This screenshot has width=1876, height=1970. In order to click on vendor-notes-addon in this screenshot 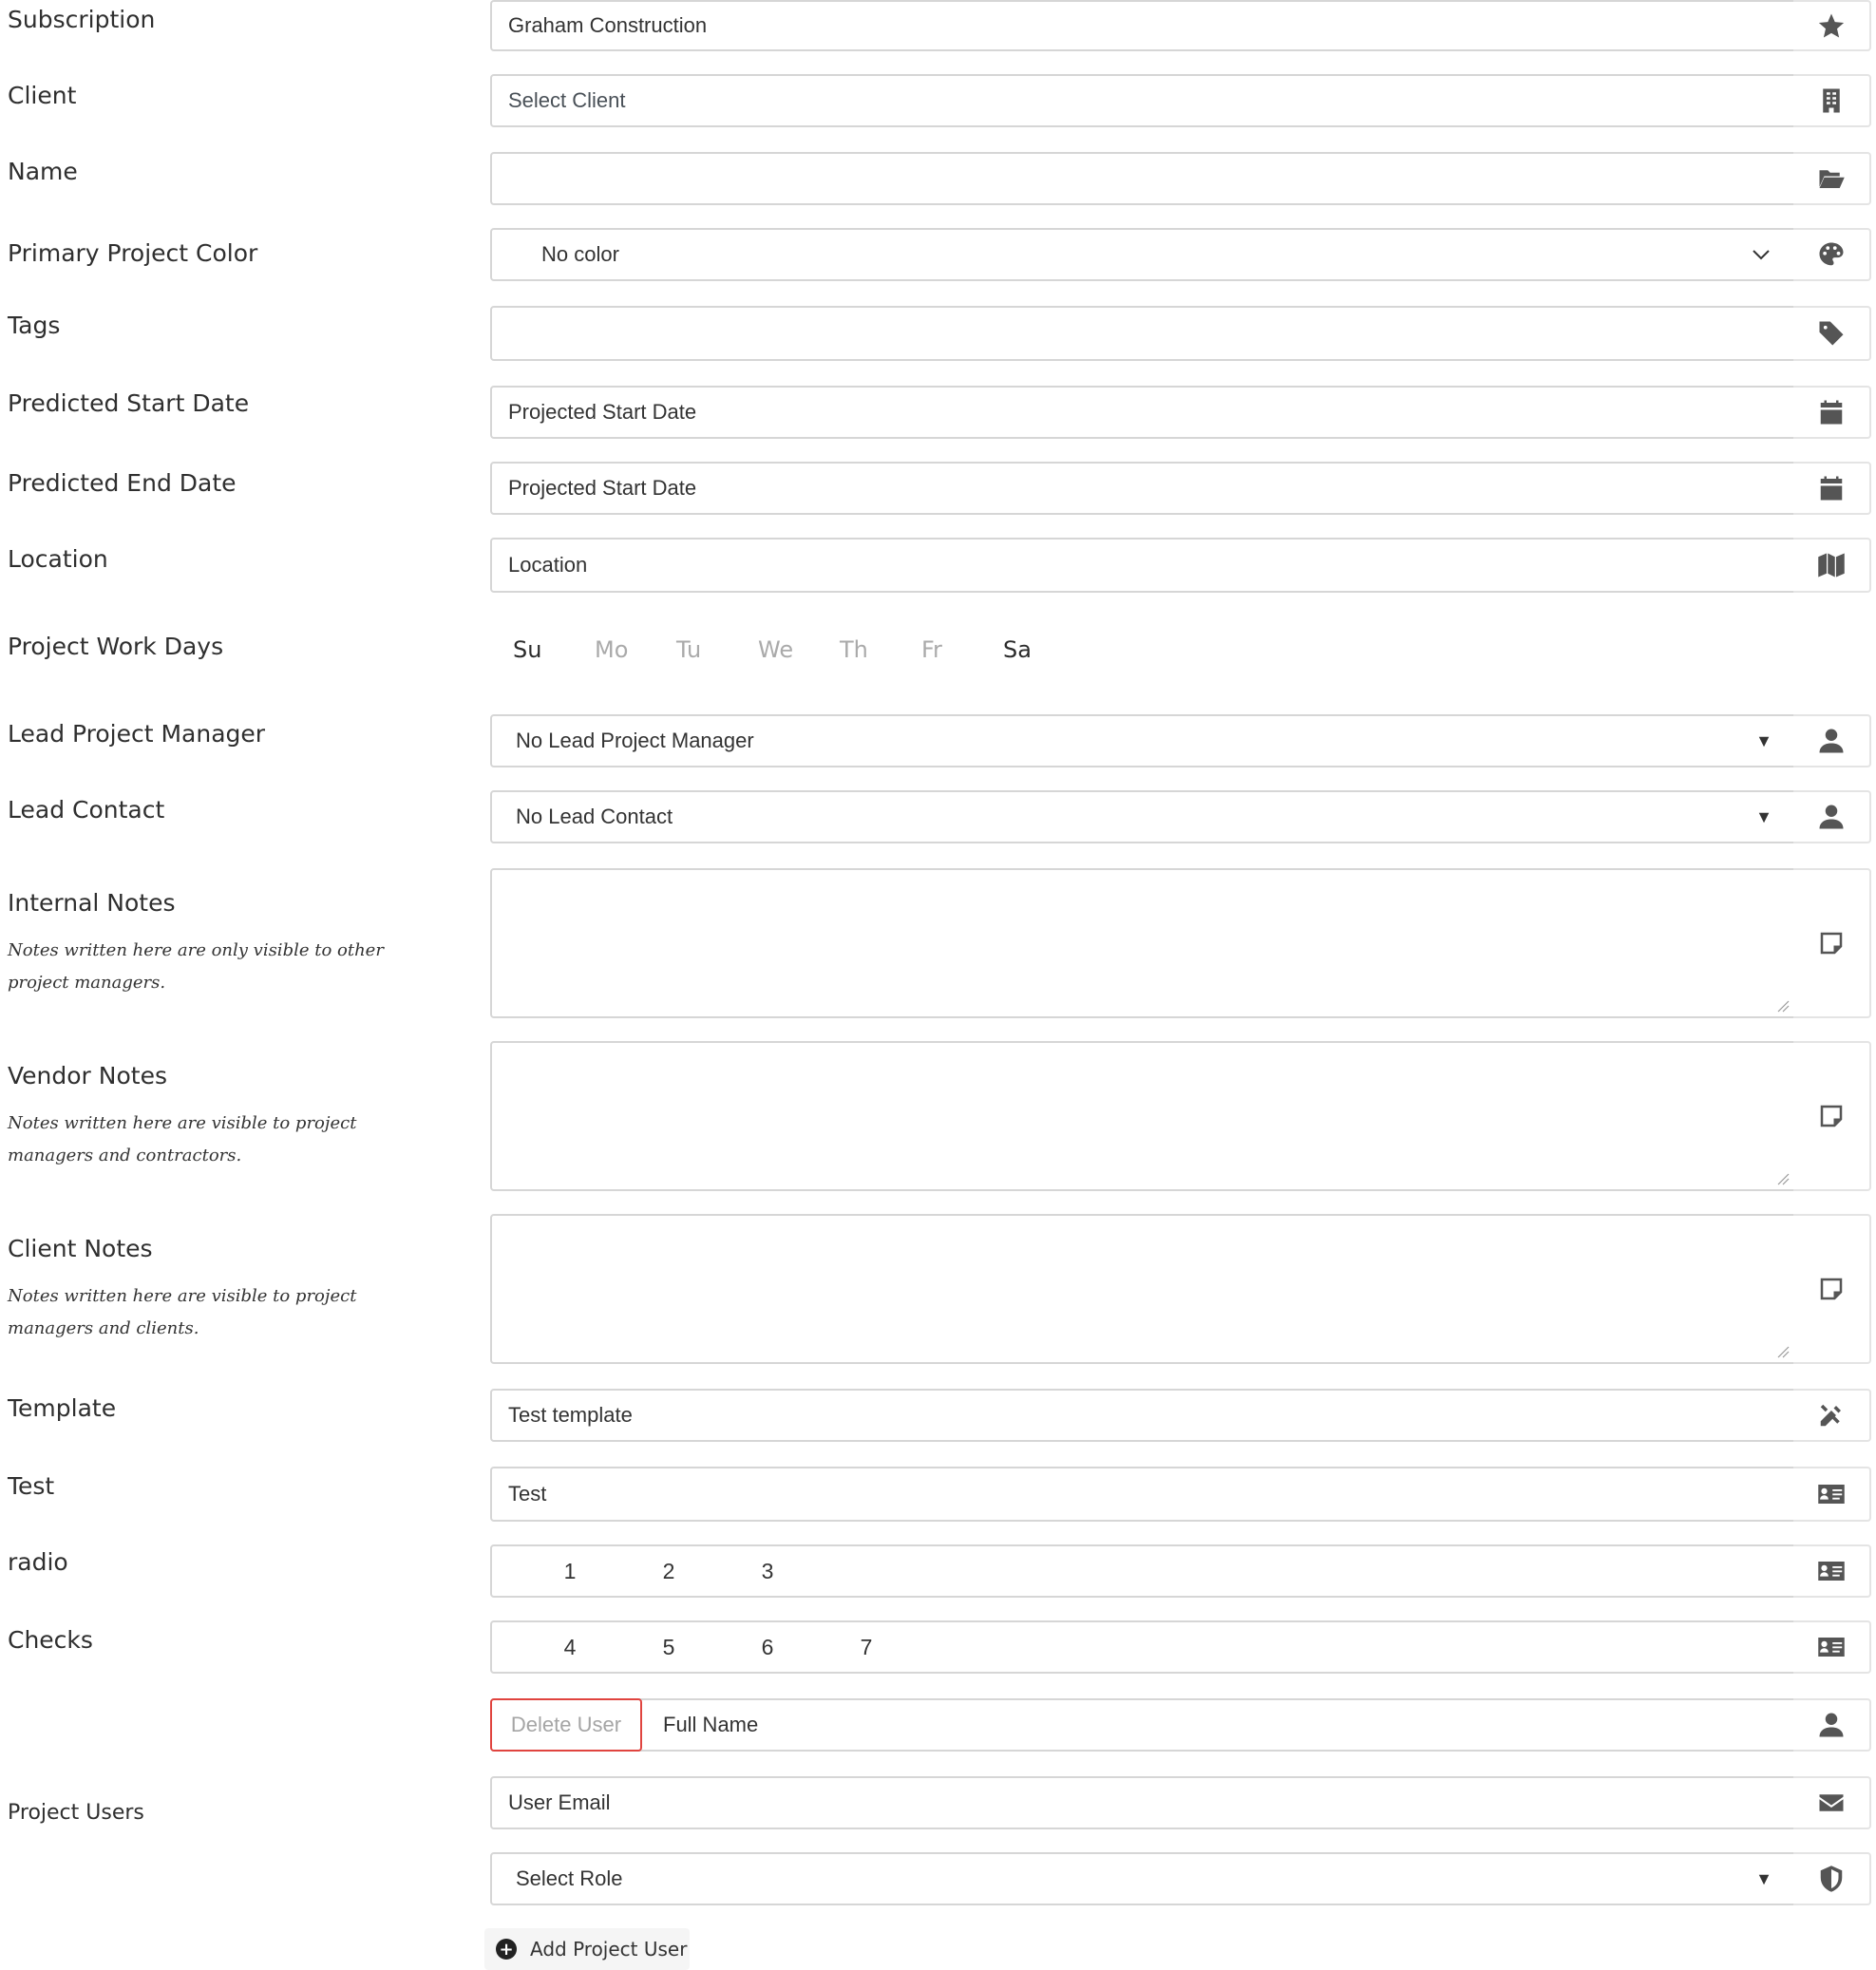, I will do `click(1832, 1116)`.